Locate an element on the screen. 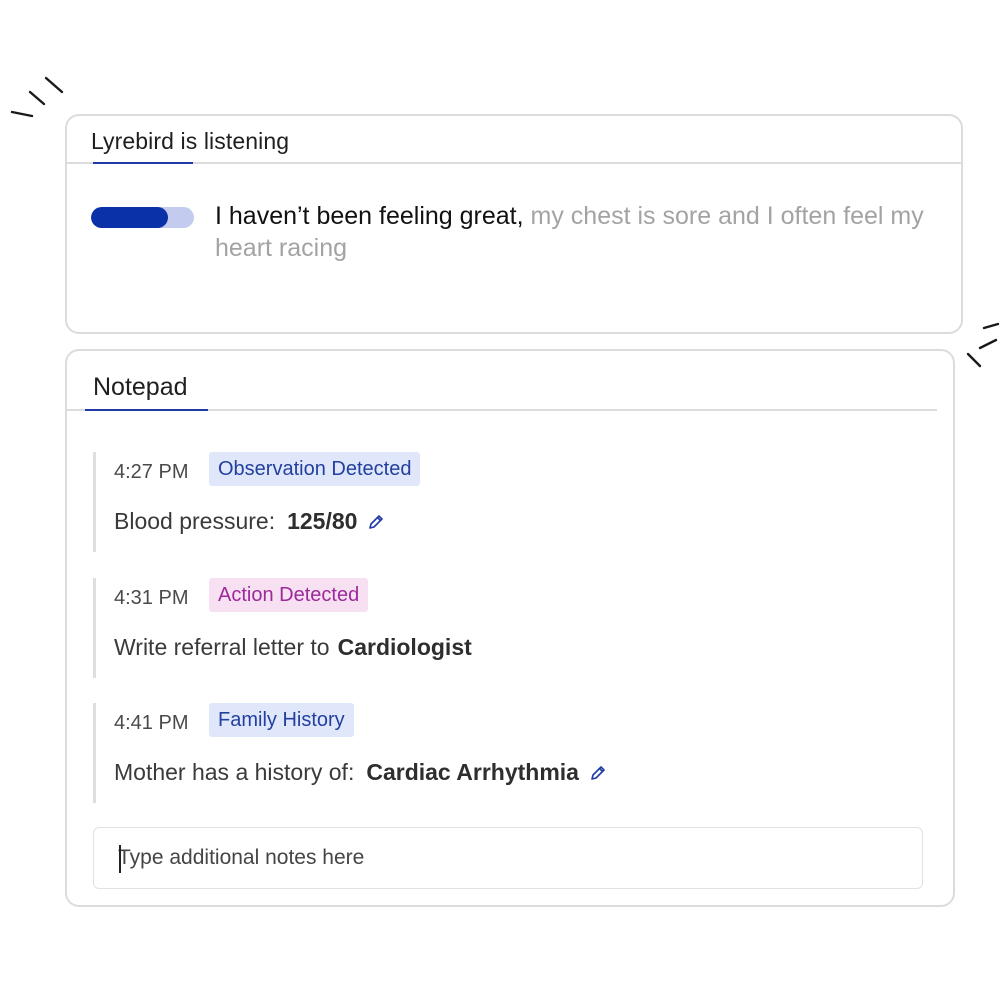 The image size is (1000, 1000). action-badge: Action Detected is located at coordinates (289, 595).